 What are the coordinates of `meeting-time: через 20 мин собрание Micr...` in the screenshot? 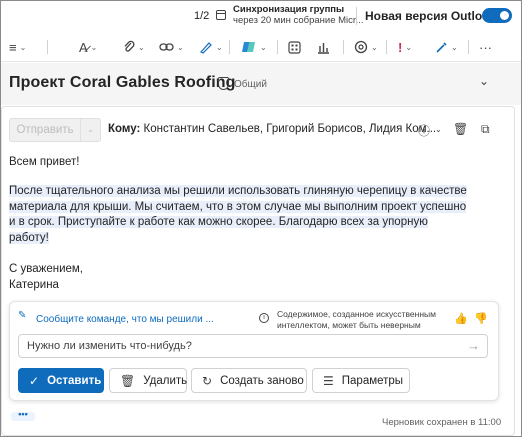 It's located at (298, 20).